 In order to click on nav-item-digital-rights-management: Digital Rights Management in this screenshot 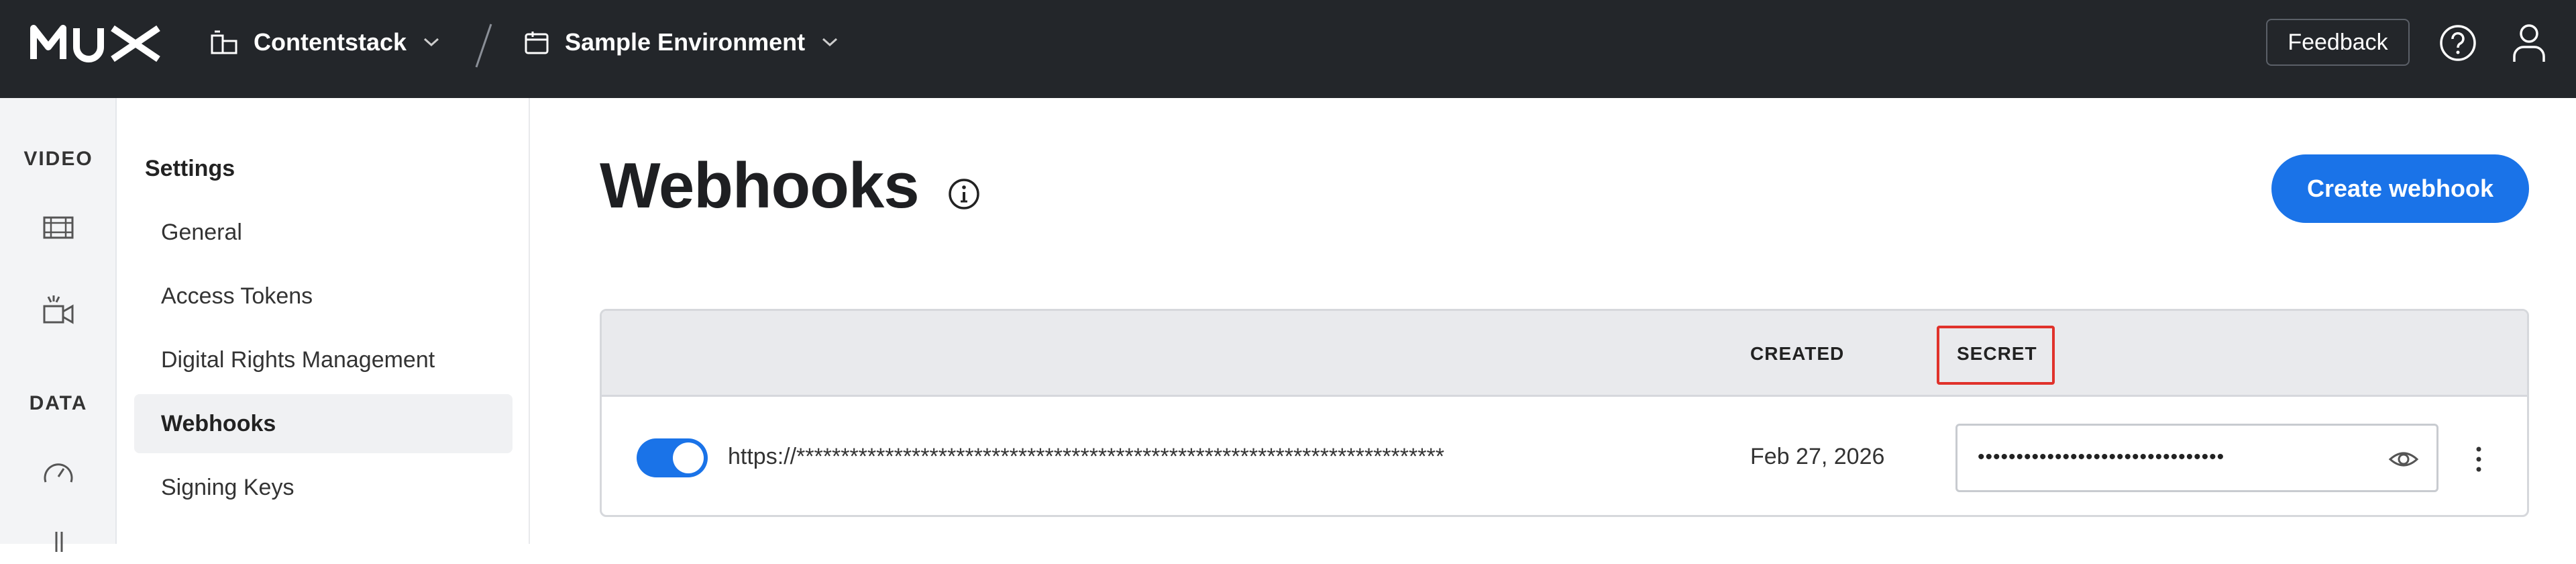, I will do `click(323, 359)`.